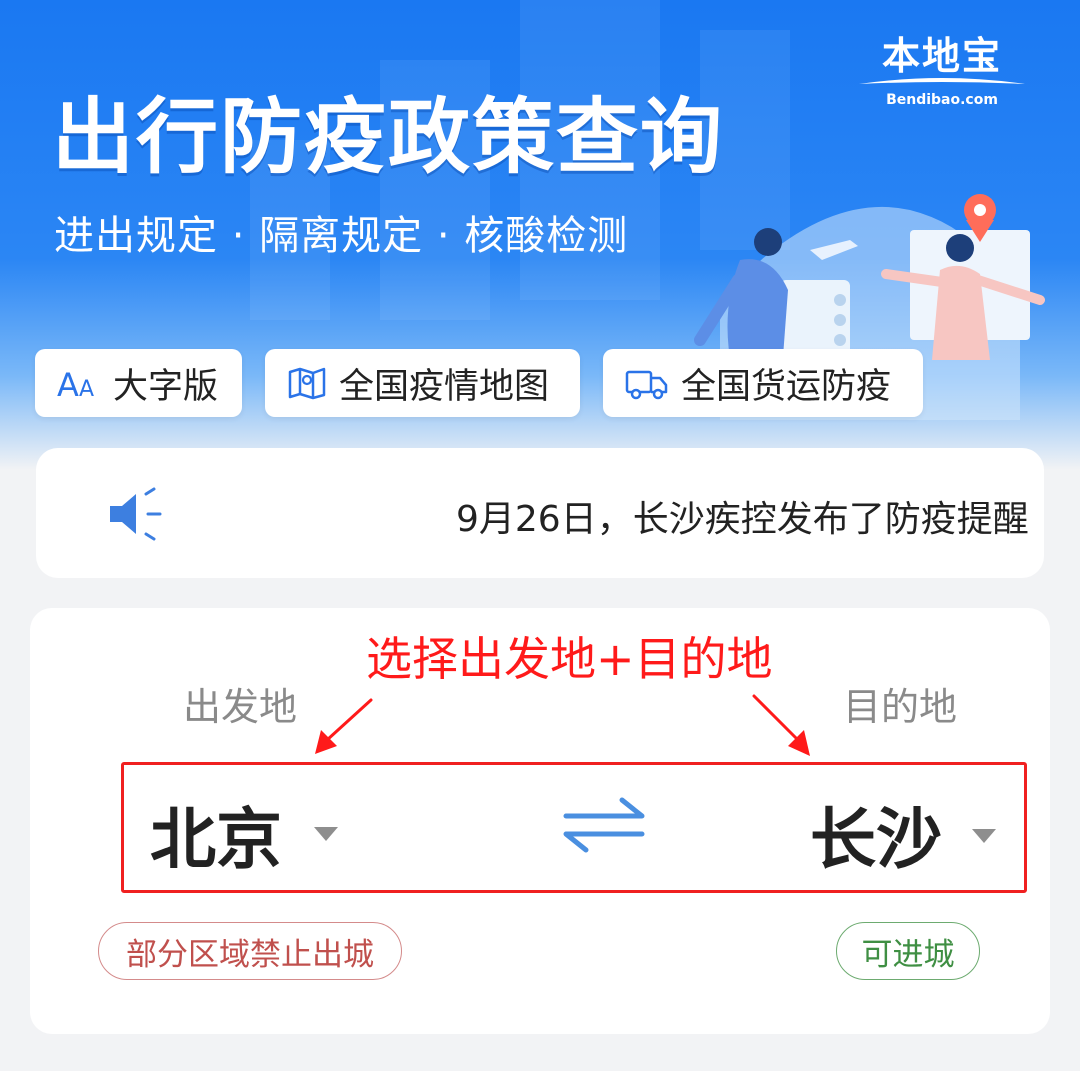 This screenshot has height=1071, width=1080. I want to click on brand-domain: Bendibao.com, so click(942, 100).